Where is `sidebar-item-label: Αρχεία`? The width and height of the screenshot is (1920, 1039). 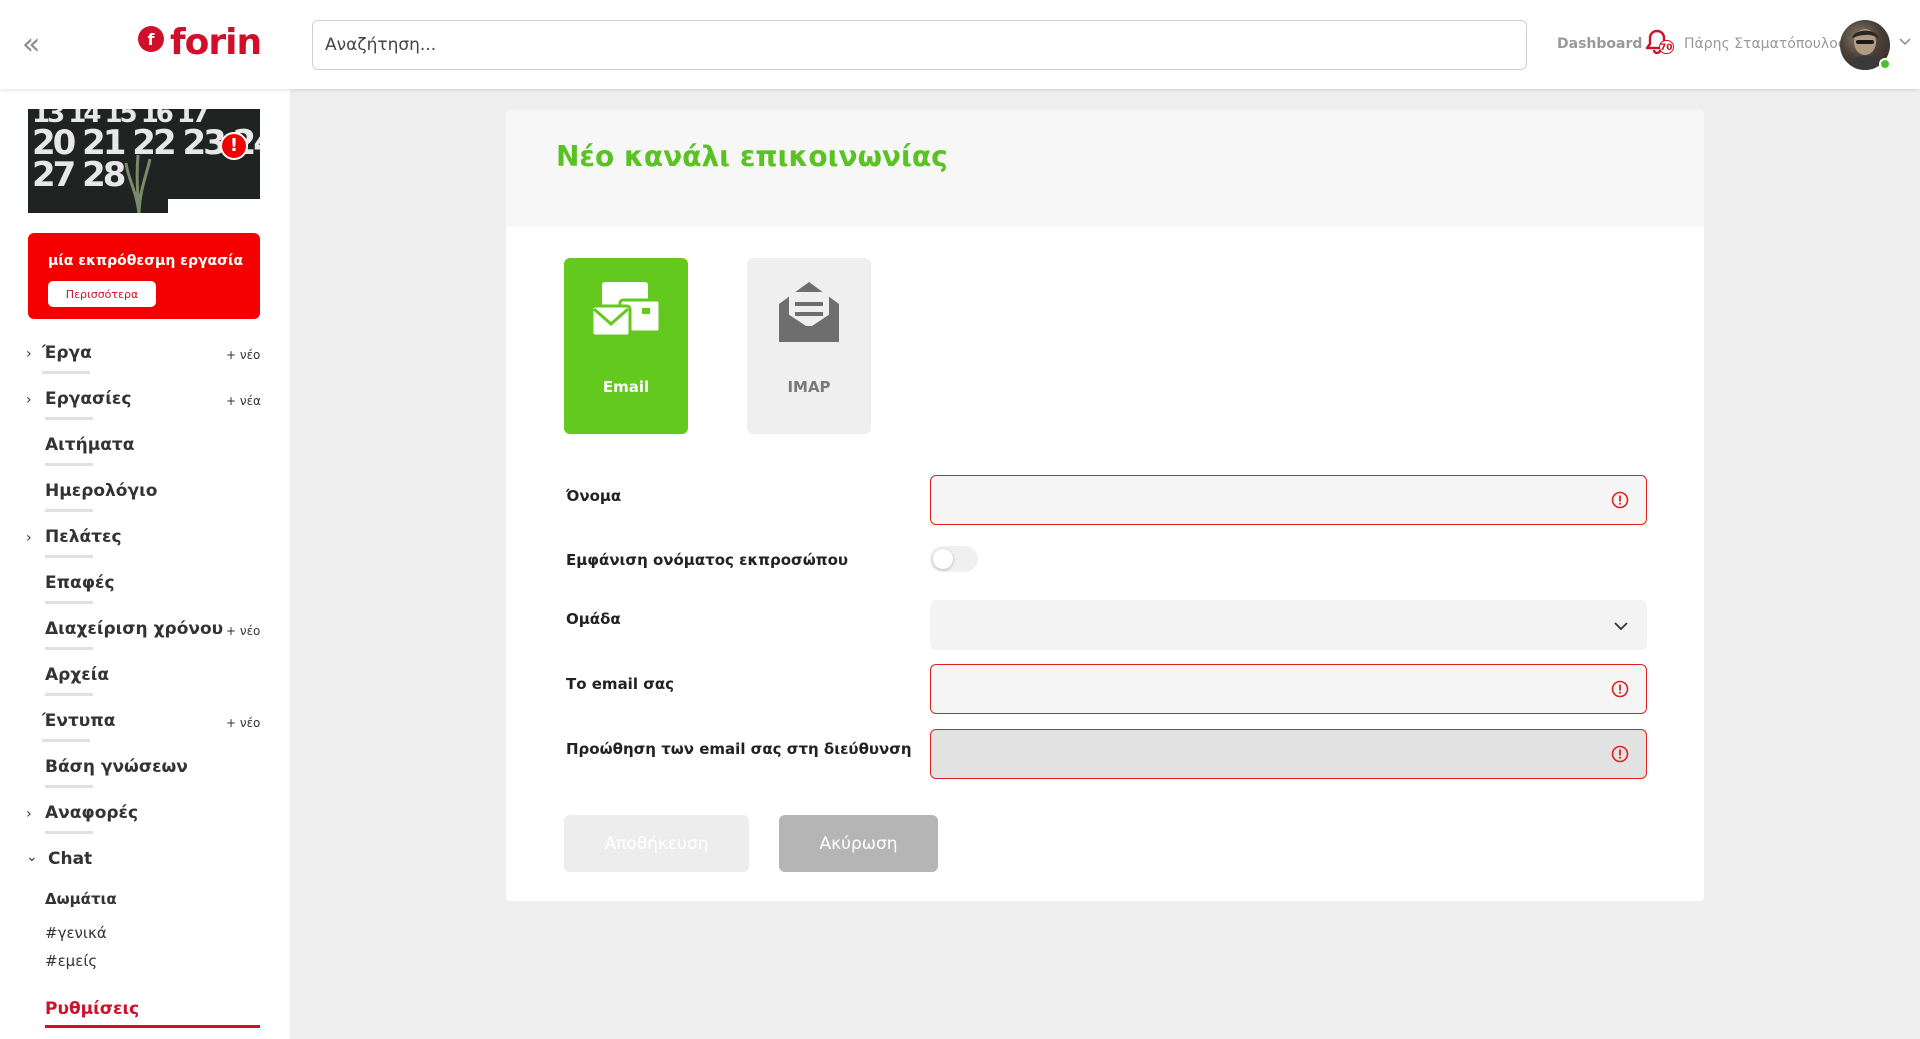
sidebar-item-label: Αρχεία is located at coordinates (77, 675).